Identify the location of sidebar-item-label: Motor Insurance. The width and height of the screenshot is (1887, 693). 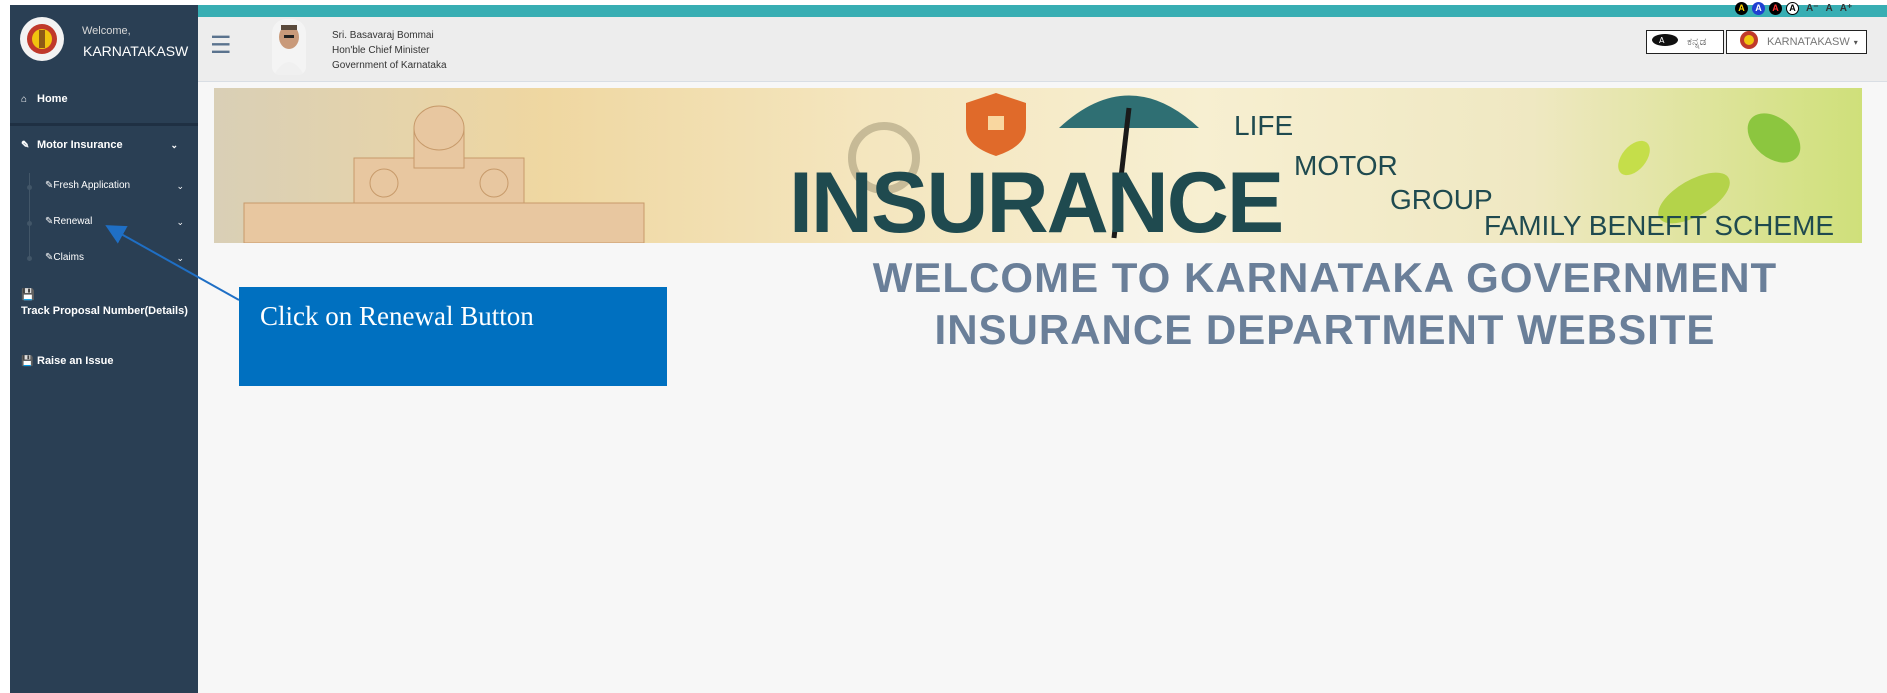
(80, 145).